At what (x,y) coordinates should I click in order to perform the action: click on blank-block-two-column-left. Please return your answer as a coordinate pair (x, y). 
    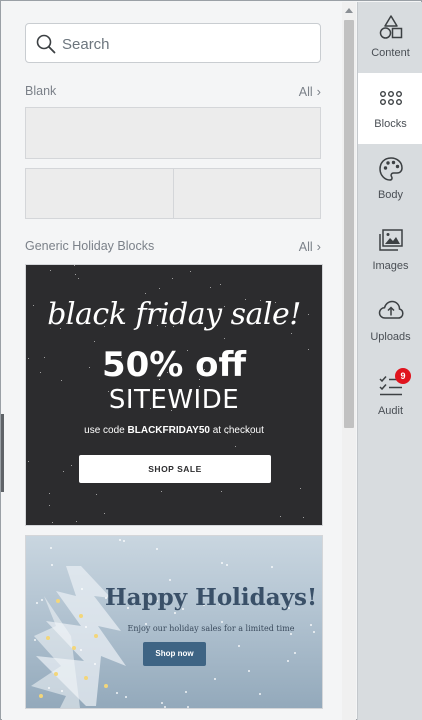
    Looking at the image, I should click on (99, 193).